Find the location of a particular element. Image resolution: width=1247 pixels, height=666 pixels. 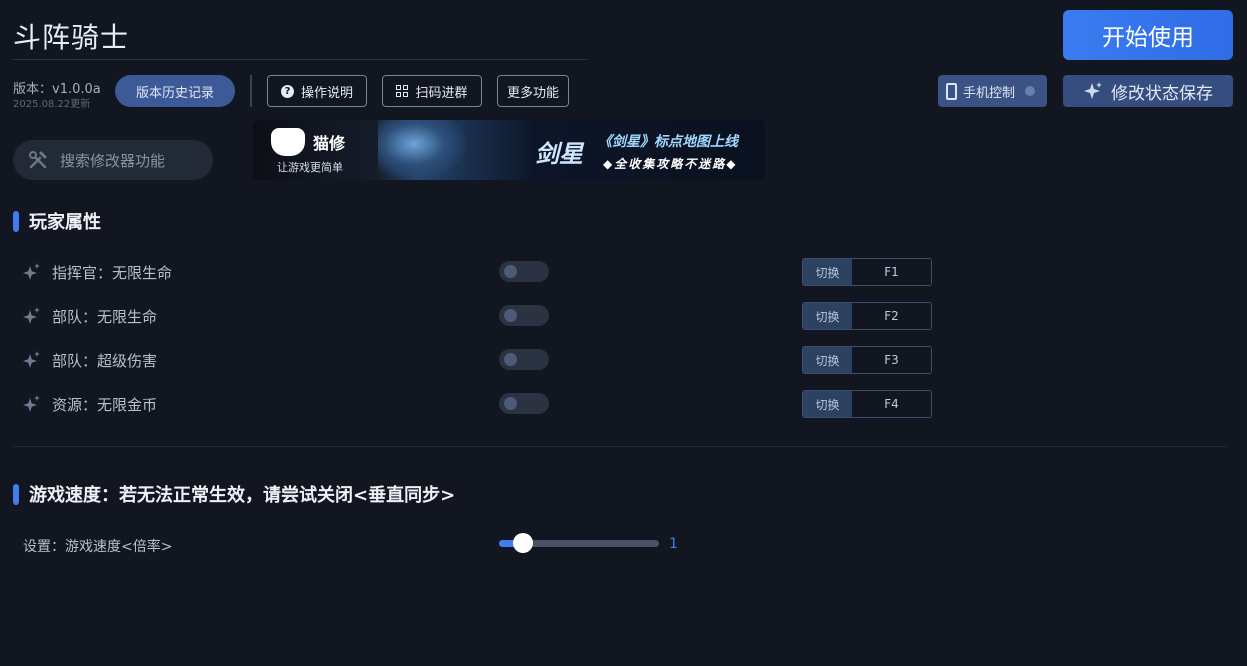

phone-control-button: 手机控制 is located at coordinates (992, 91).